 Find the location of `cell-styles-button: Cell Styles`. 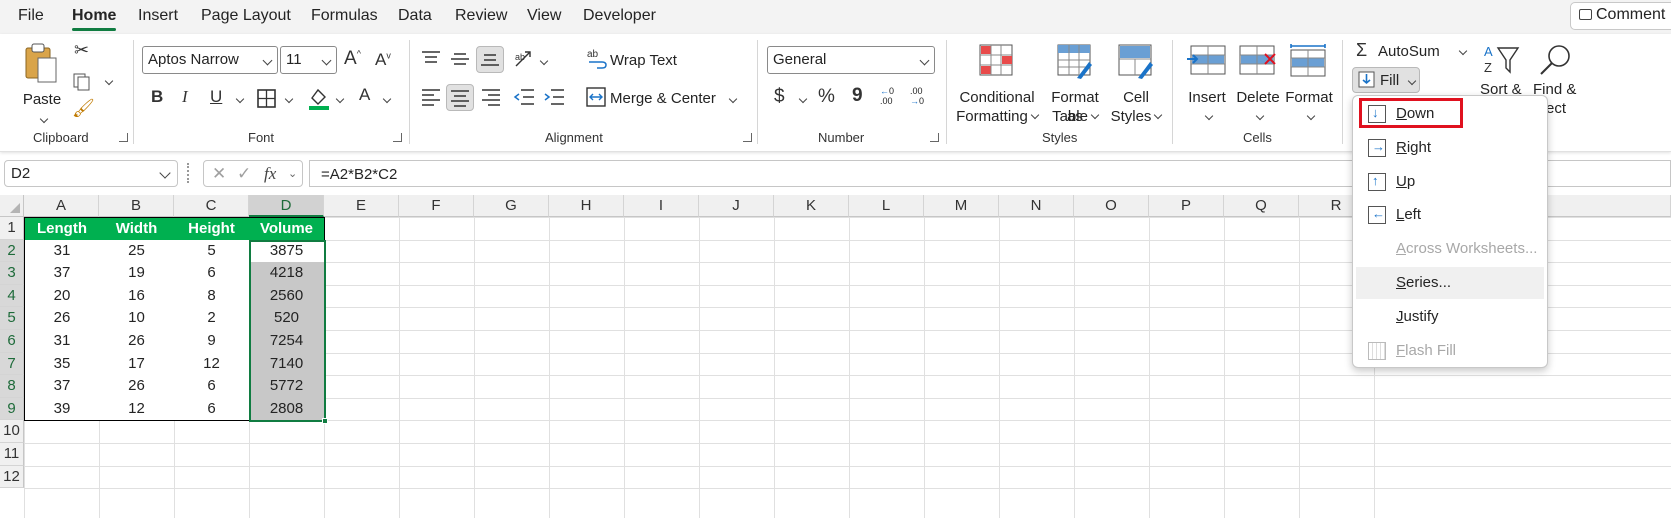

cell-styles-button: Cell Styles is located at coordinates (1136, 84).